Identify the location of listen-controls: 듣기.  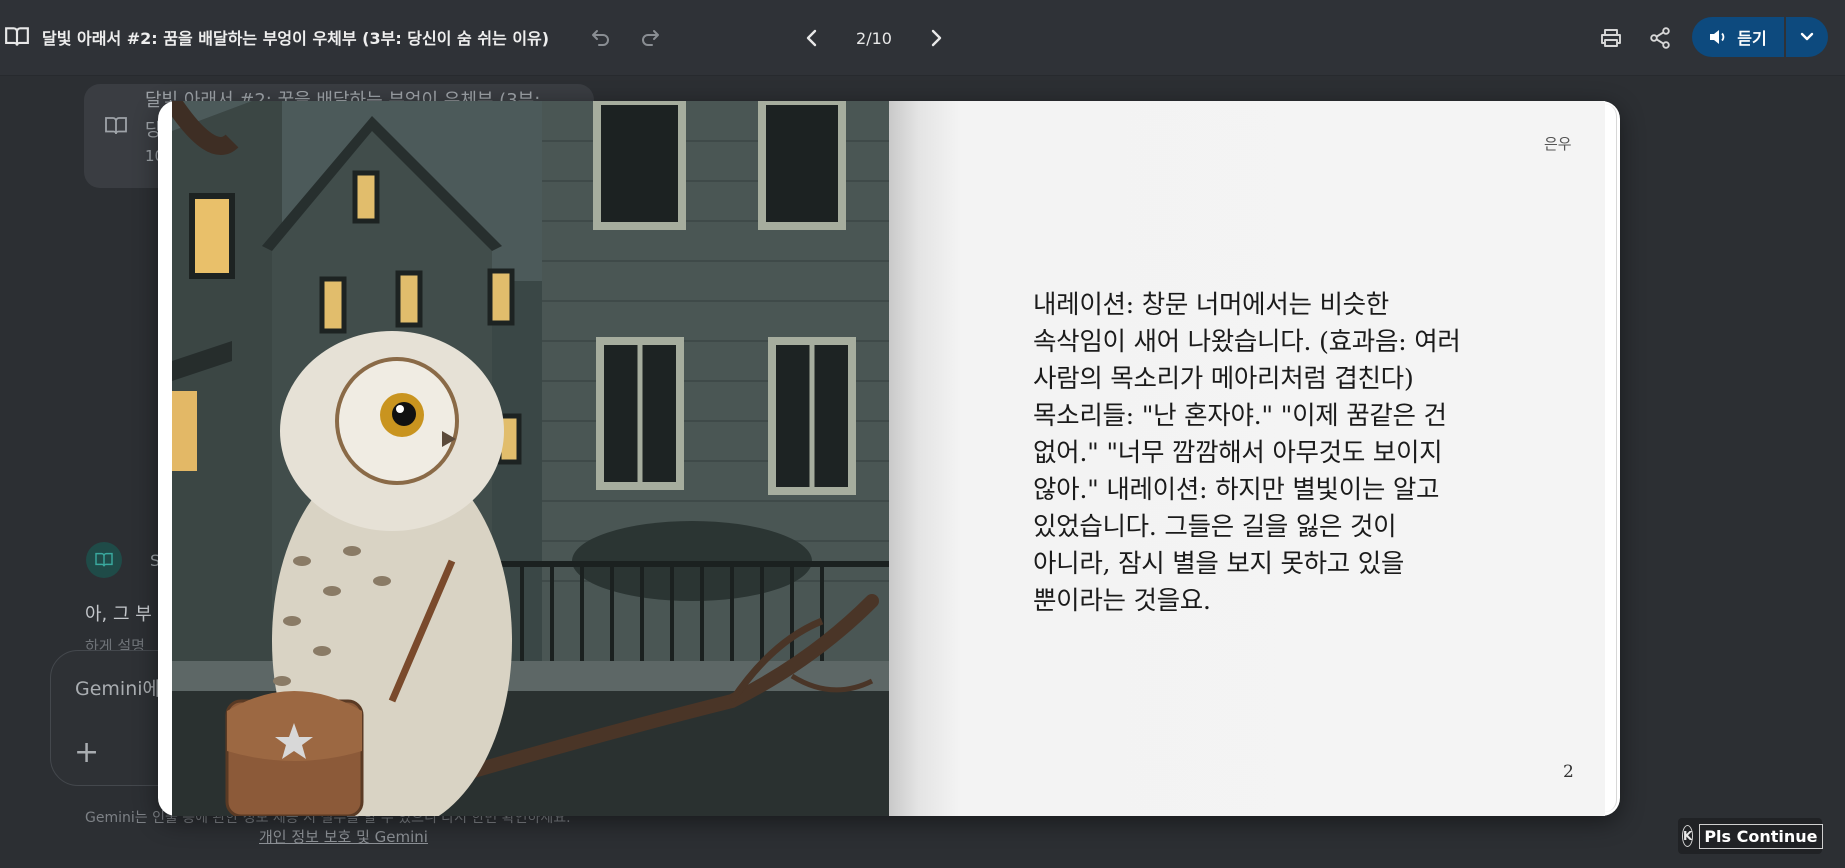
(1760, 37).